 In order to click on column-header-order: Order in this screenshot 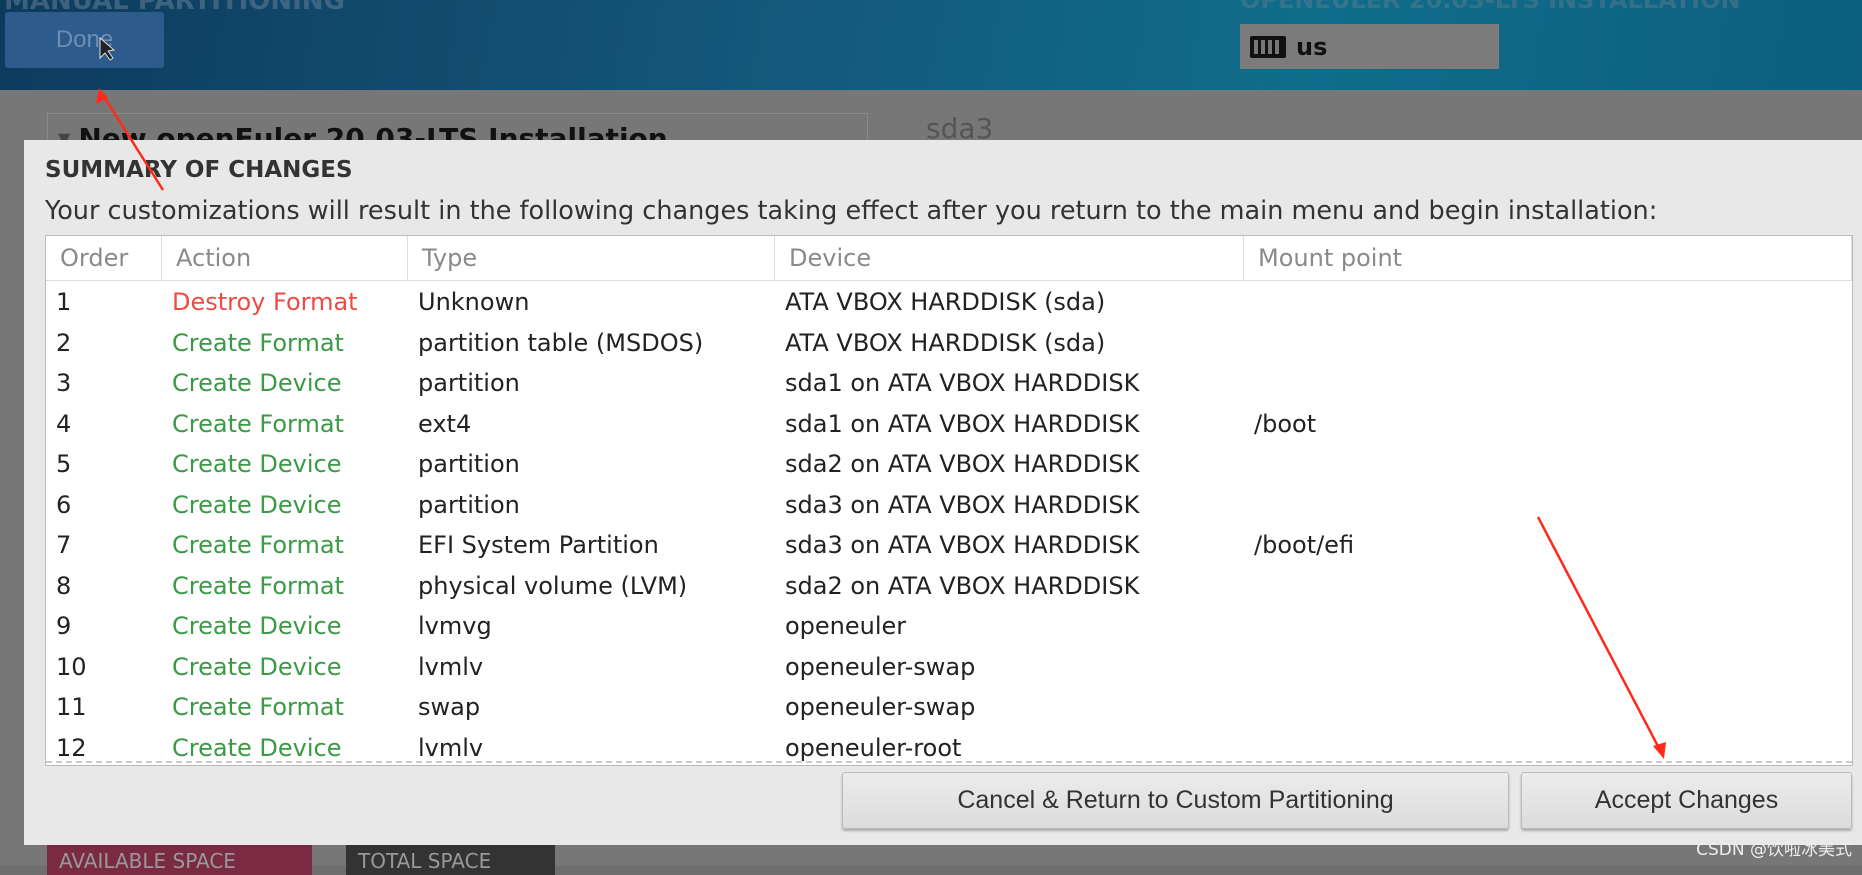, I will do `click(104, 258)`.